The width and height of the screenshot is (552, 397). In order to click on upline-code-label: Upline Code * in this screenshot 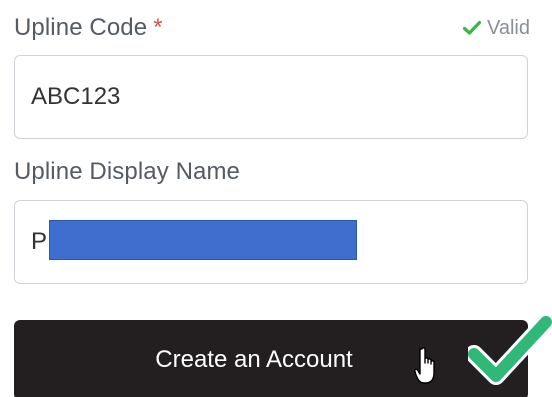, I will do `click(88, 28)`.